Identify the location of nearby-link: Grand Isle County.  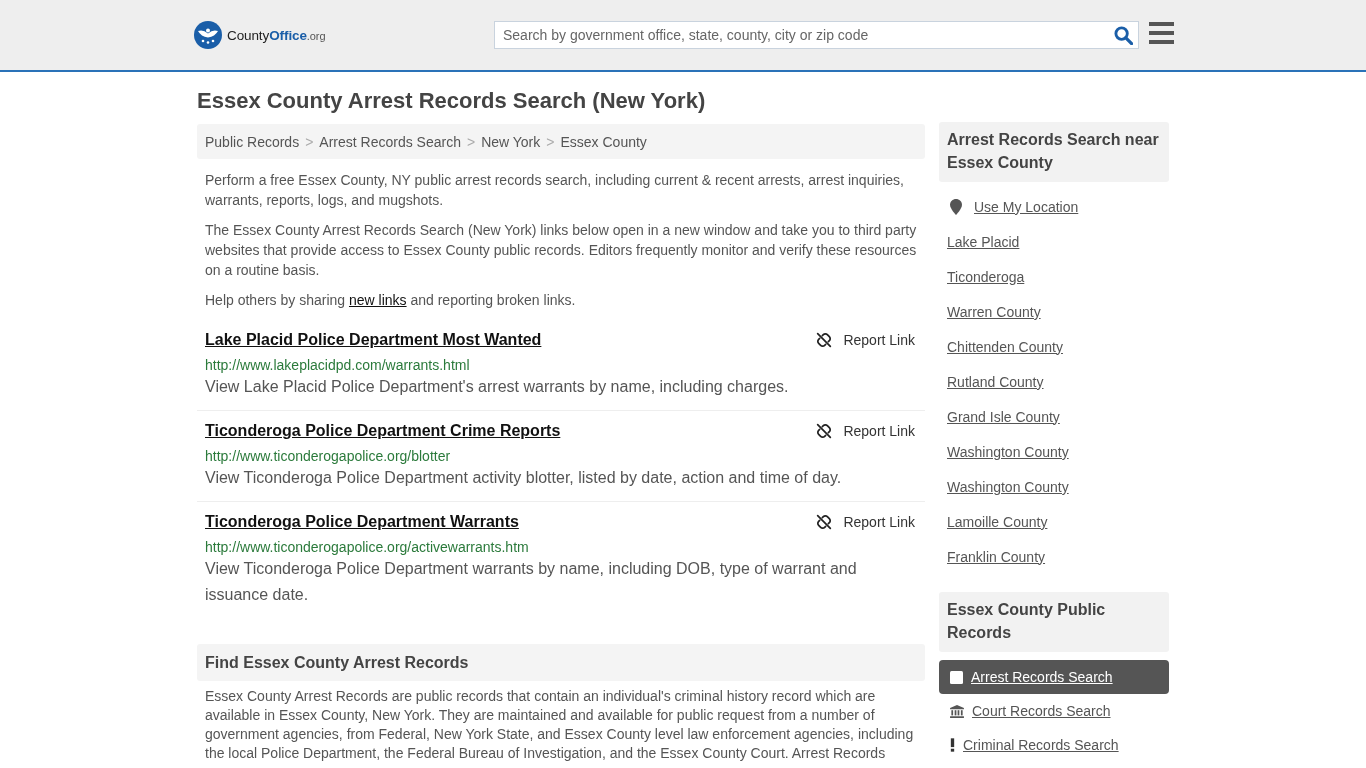
(1003, 416).